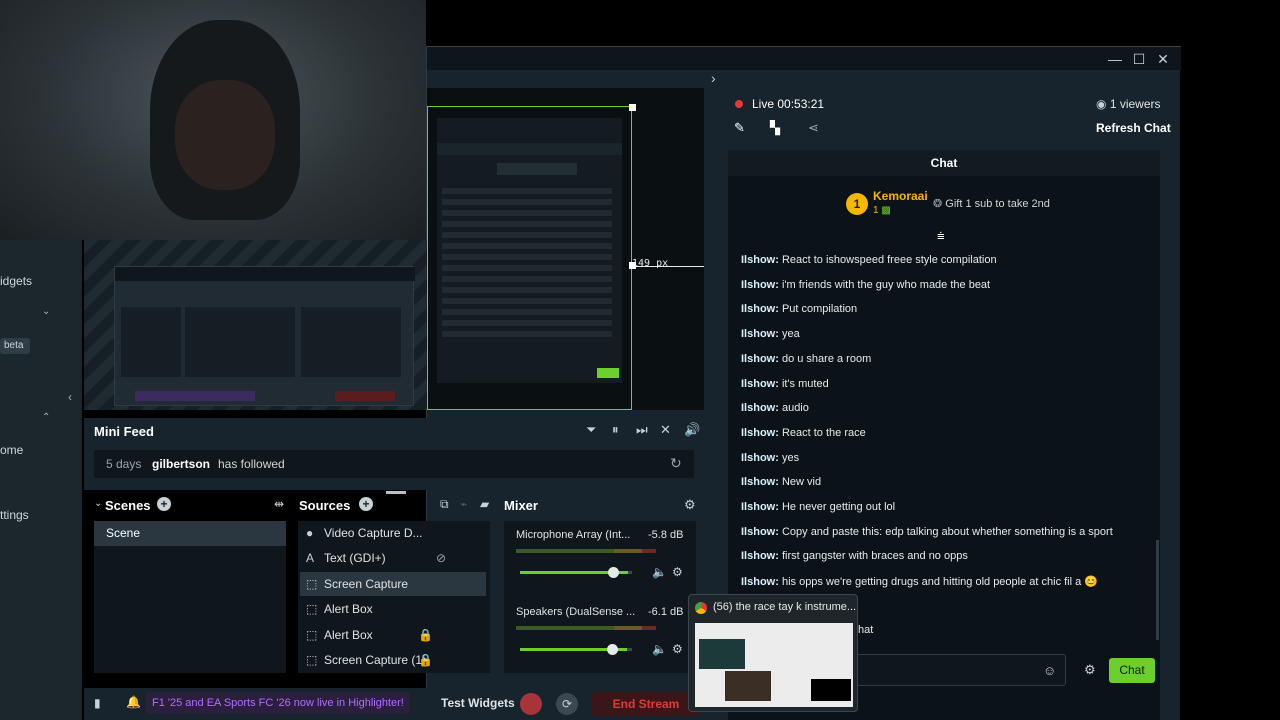 The height and width of the screenshot is (720, 1280). What do you see at coordinates (1139, 59) in the screenshot?
I see `maximize-button: ☐` at bounding box center [1139, 59].